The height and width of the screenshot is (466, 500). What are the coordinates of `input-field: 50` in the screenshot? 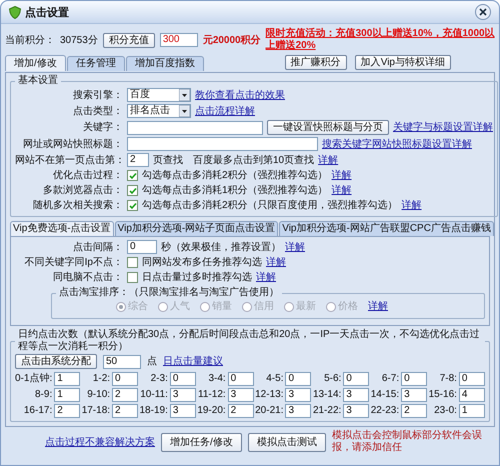 It's located at (122, 361).